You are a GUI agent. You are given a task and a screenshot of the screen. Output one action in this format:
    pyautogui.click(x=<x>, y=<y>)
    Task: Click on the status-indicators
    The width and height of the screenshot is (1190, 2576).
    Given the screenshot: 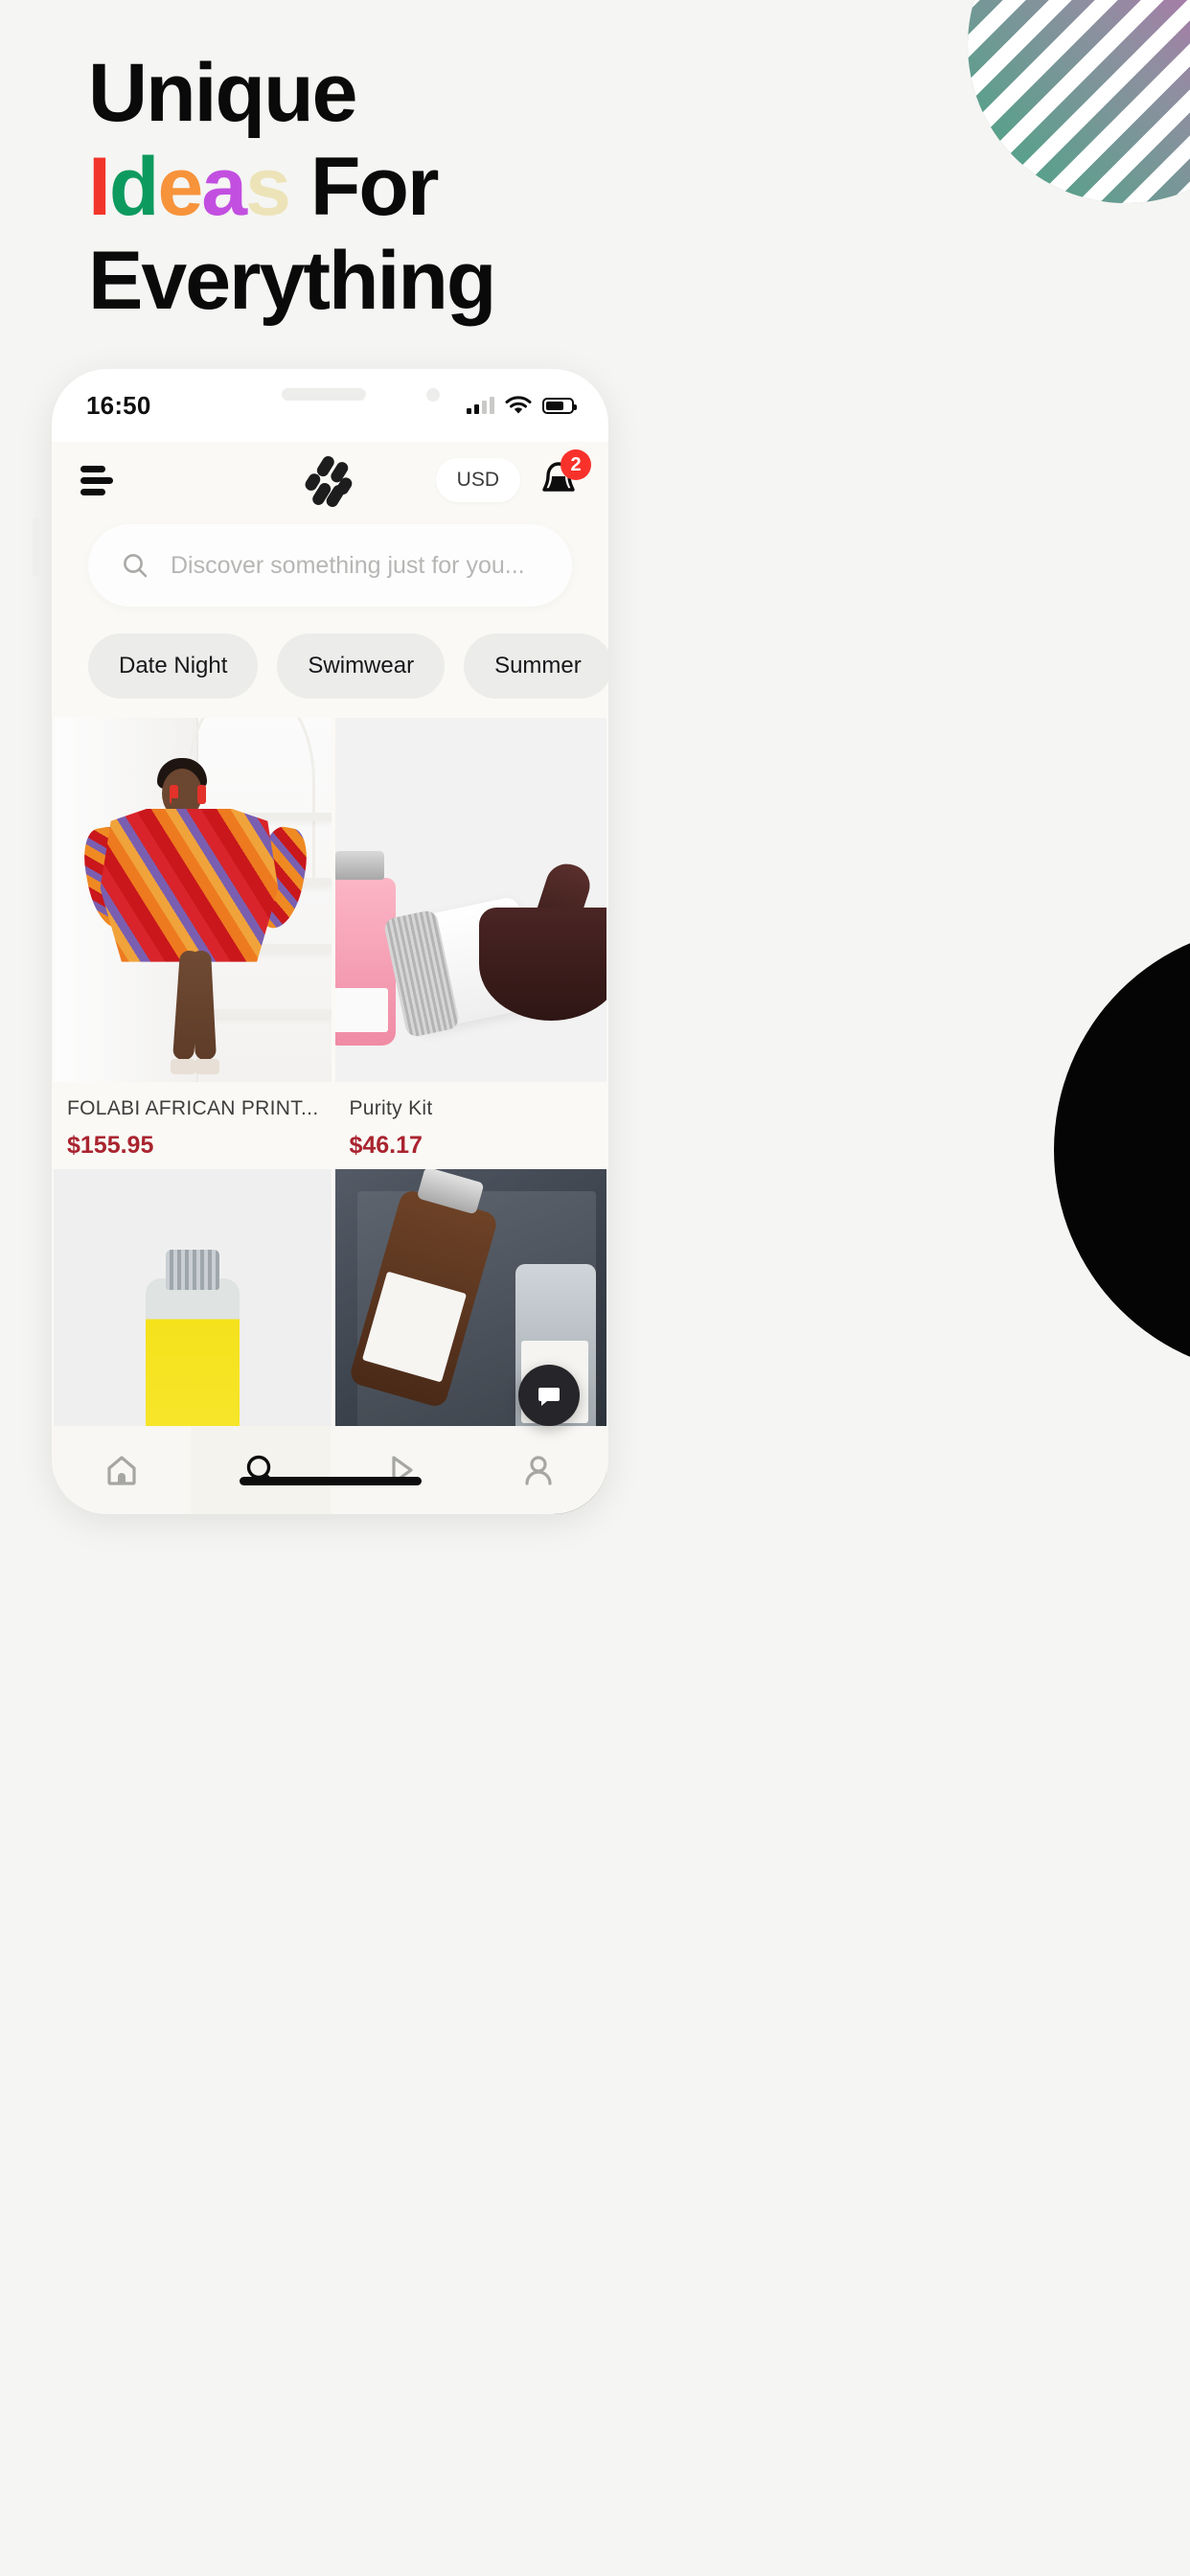 What is the action you would take?
    pyautogui.click(x=522, y=405)
    